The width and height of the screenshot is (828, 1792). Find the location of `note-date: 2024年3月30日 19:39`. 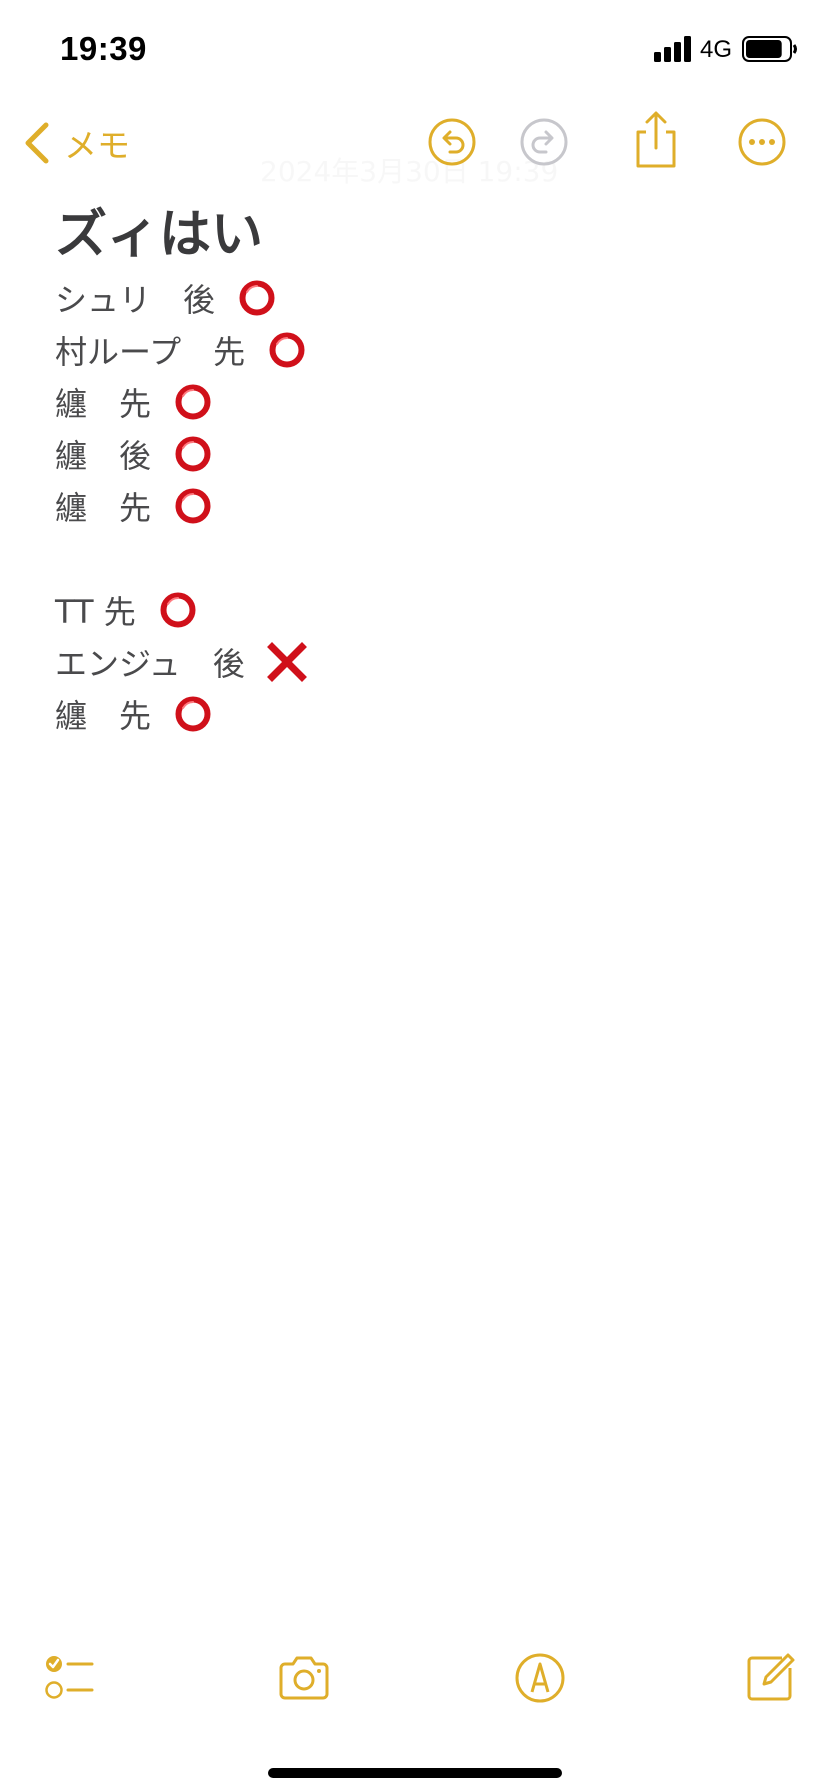

note-date: 2024年3月30日 19:39 is located at coordinates (409, 171).